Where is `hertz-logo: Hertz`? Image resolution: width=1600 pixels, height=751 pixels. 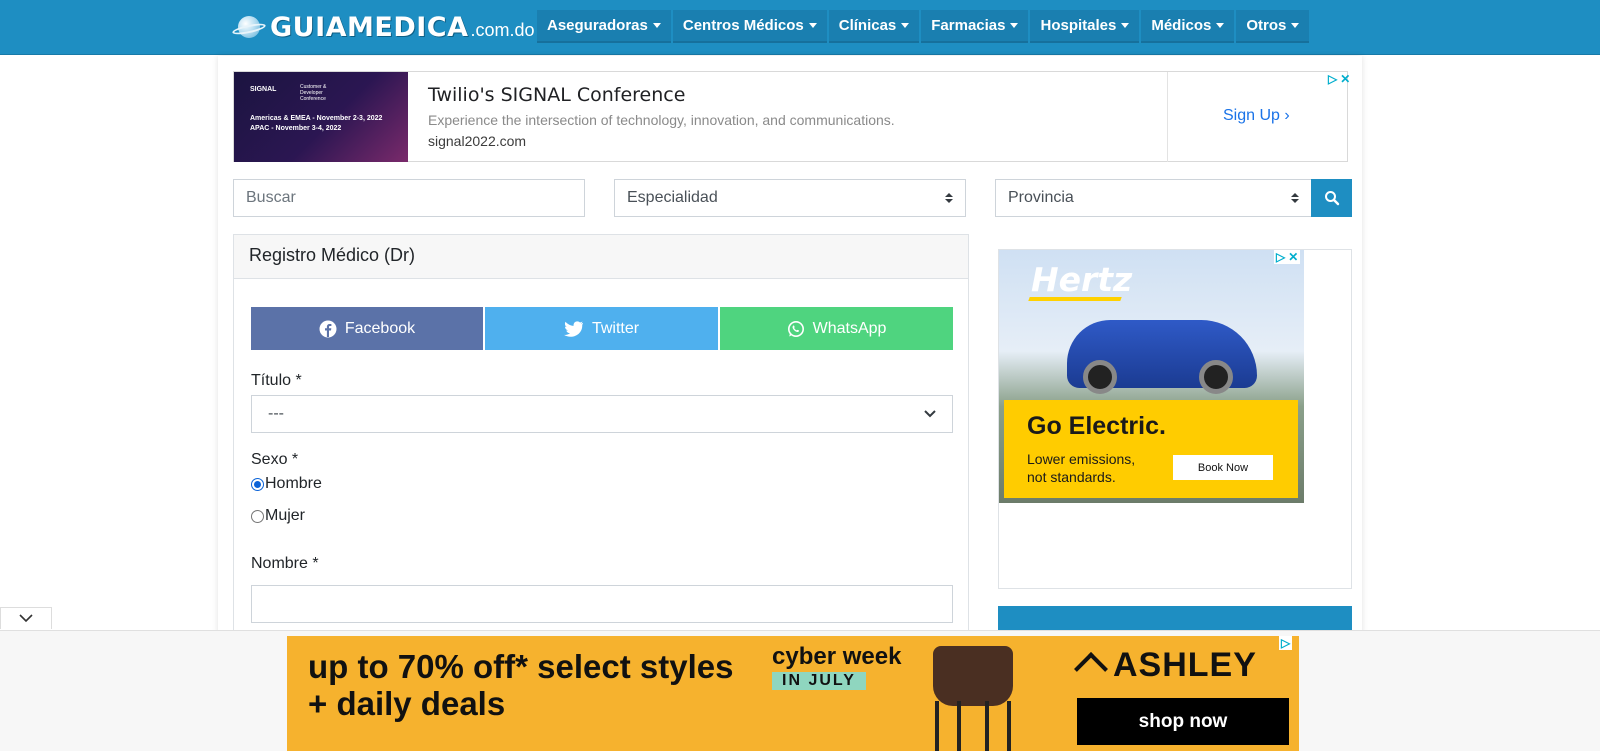 hertz-logo: Hertz is located at coordinates (1082, 279).